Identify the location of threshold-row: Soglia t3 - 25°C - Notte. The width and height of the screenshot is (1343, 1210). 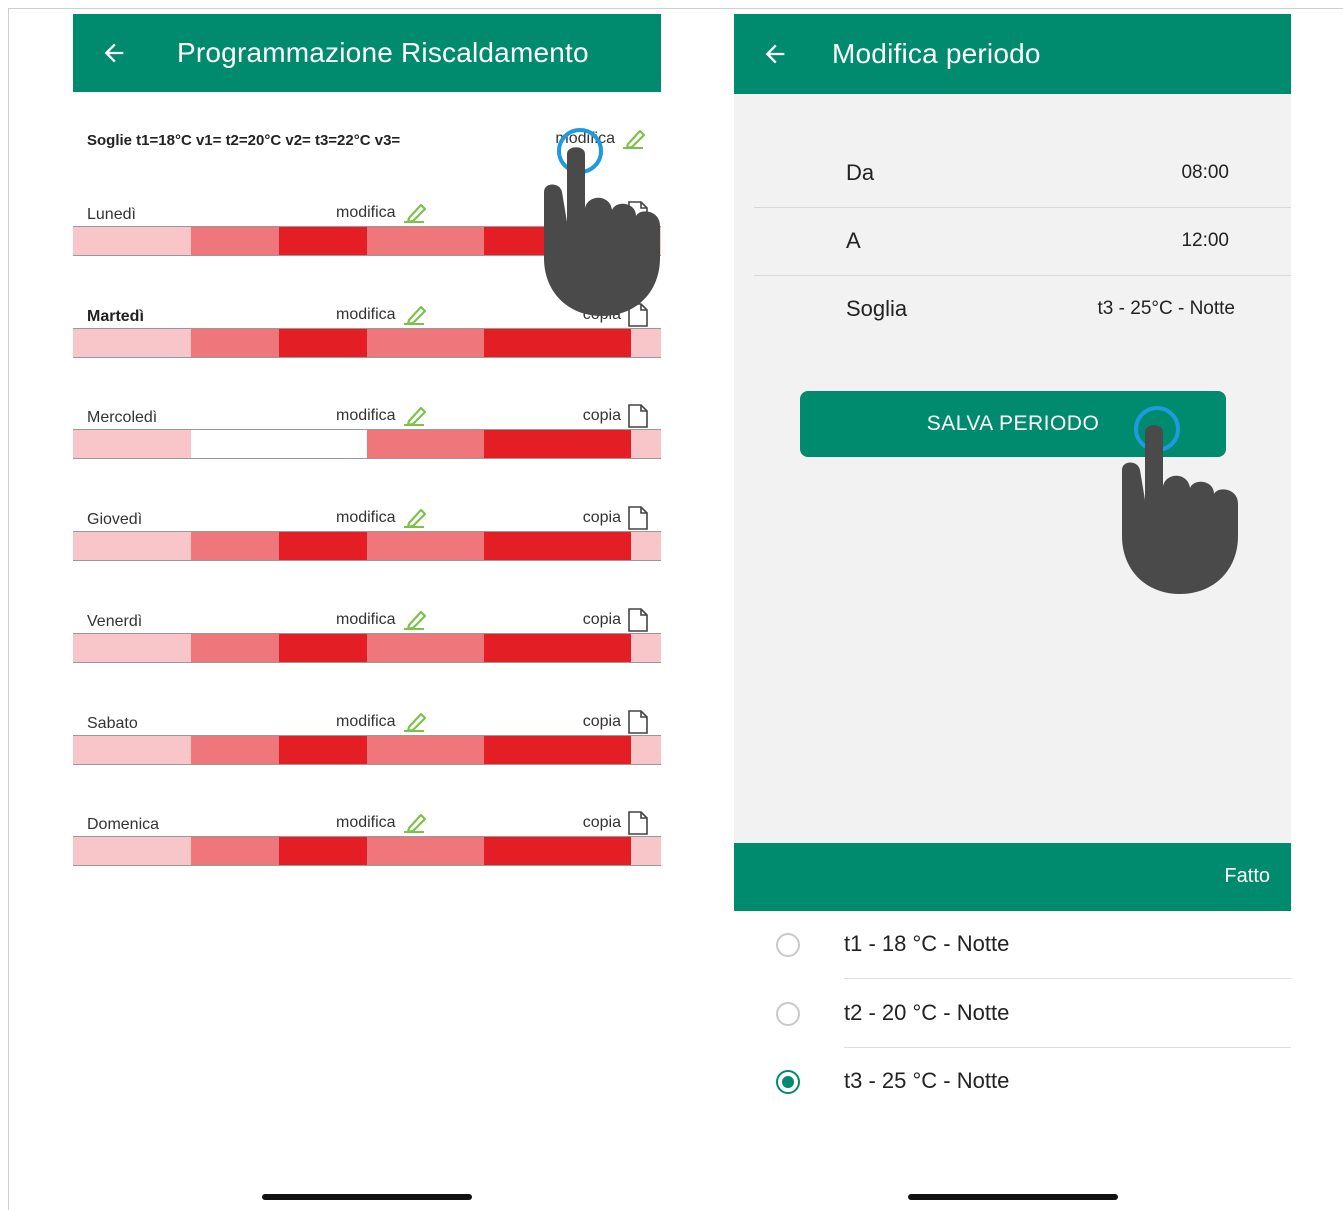
(1022, 310).